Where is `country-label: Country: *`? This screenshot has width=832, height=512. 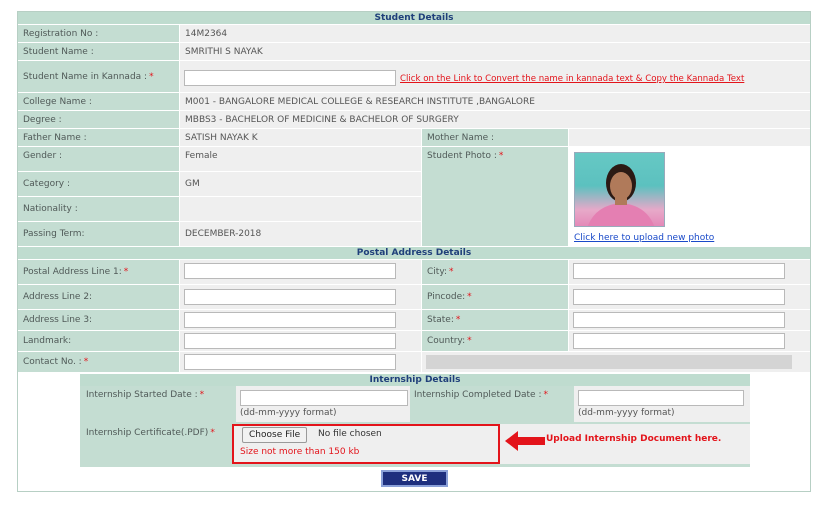
country-label: Country: * is located at coordinates (495, 341).